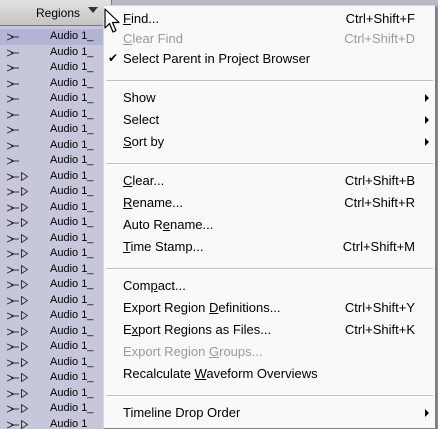  I want to click on dropdown-arrow-icon, so click(93, 10).